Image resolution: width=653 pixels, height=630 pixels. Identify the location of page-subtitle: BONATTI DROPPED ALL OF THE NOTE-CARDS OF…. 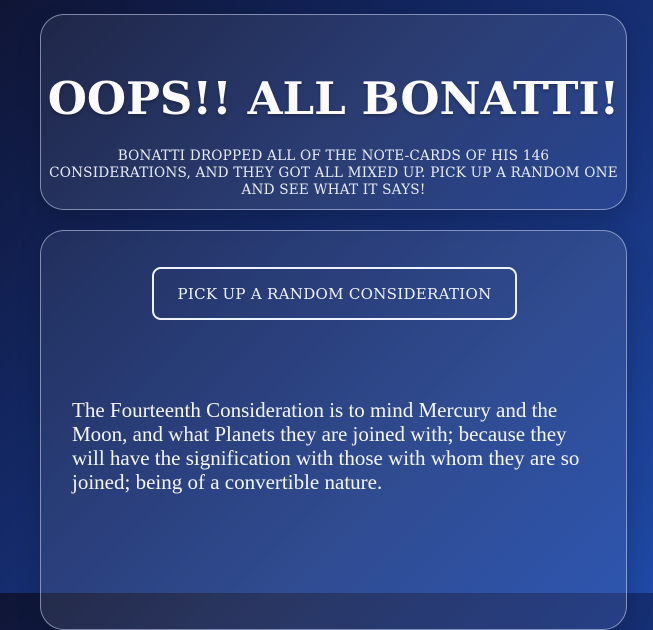
(333, 173).